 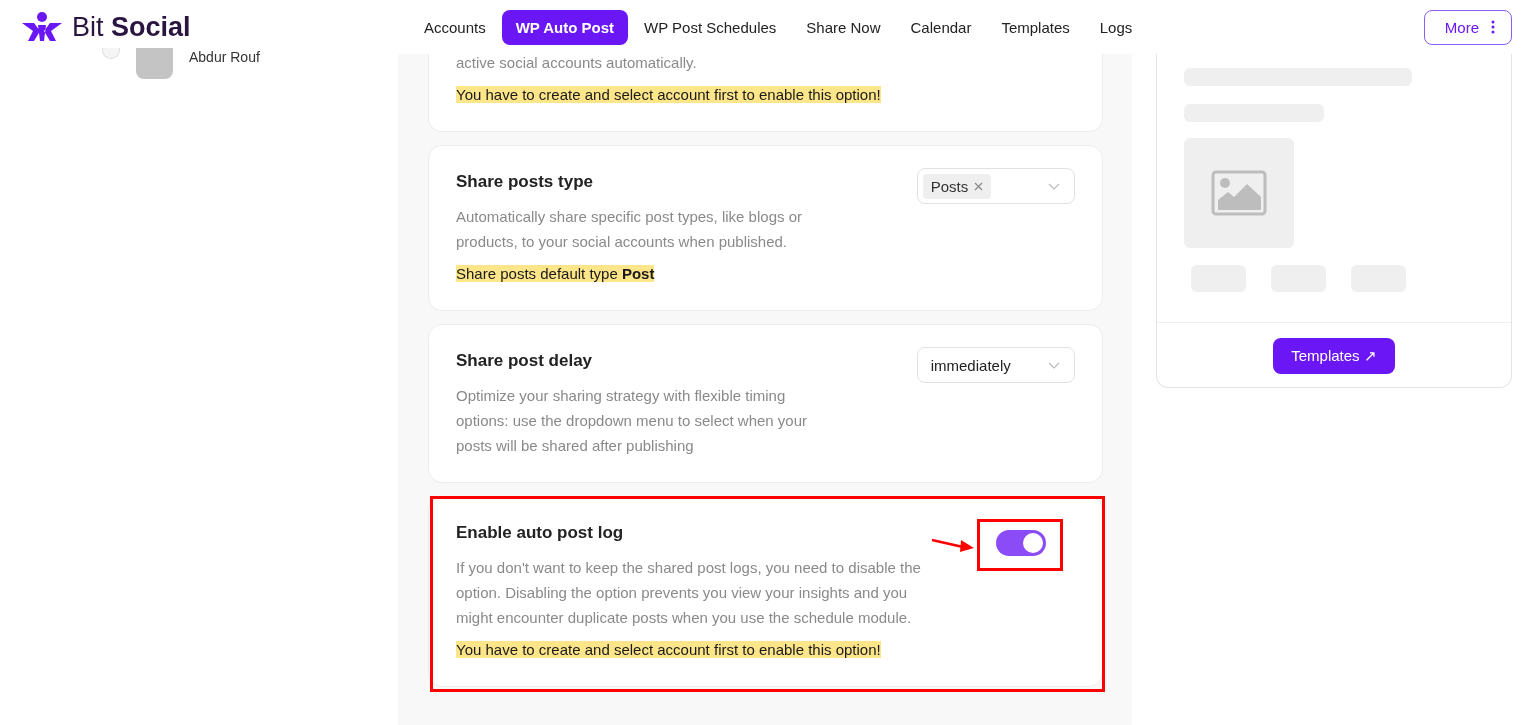 What do you see at coordinates (629, 229) in the screenshot?
I see `setting-description: Automatically share specific post types, like blogs or products, to your social accounts when published.` at bounding box center [629, 229].